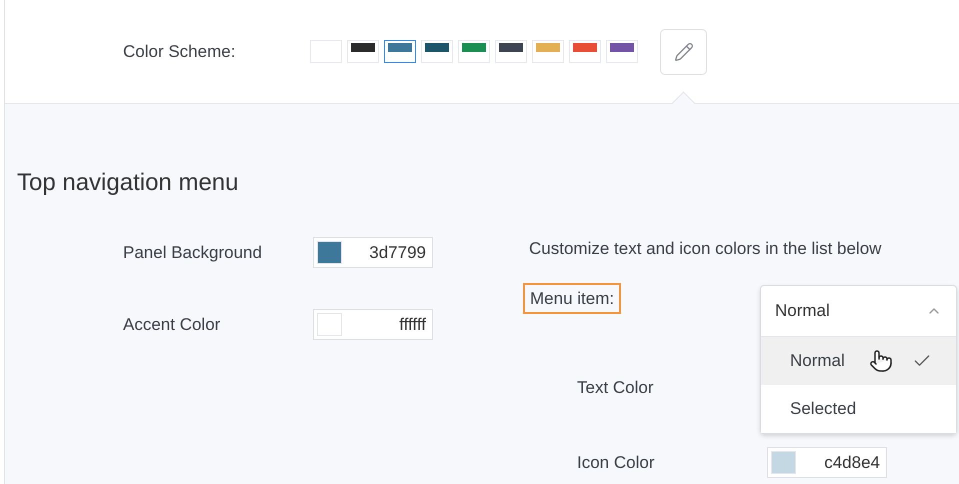 Image resolution: width=959 pixels, height=484 pixels. I want to click on color-scheme-label: Color Scheme:, so click(179, 52).